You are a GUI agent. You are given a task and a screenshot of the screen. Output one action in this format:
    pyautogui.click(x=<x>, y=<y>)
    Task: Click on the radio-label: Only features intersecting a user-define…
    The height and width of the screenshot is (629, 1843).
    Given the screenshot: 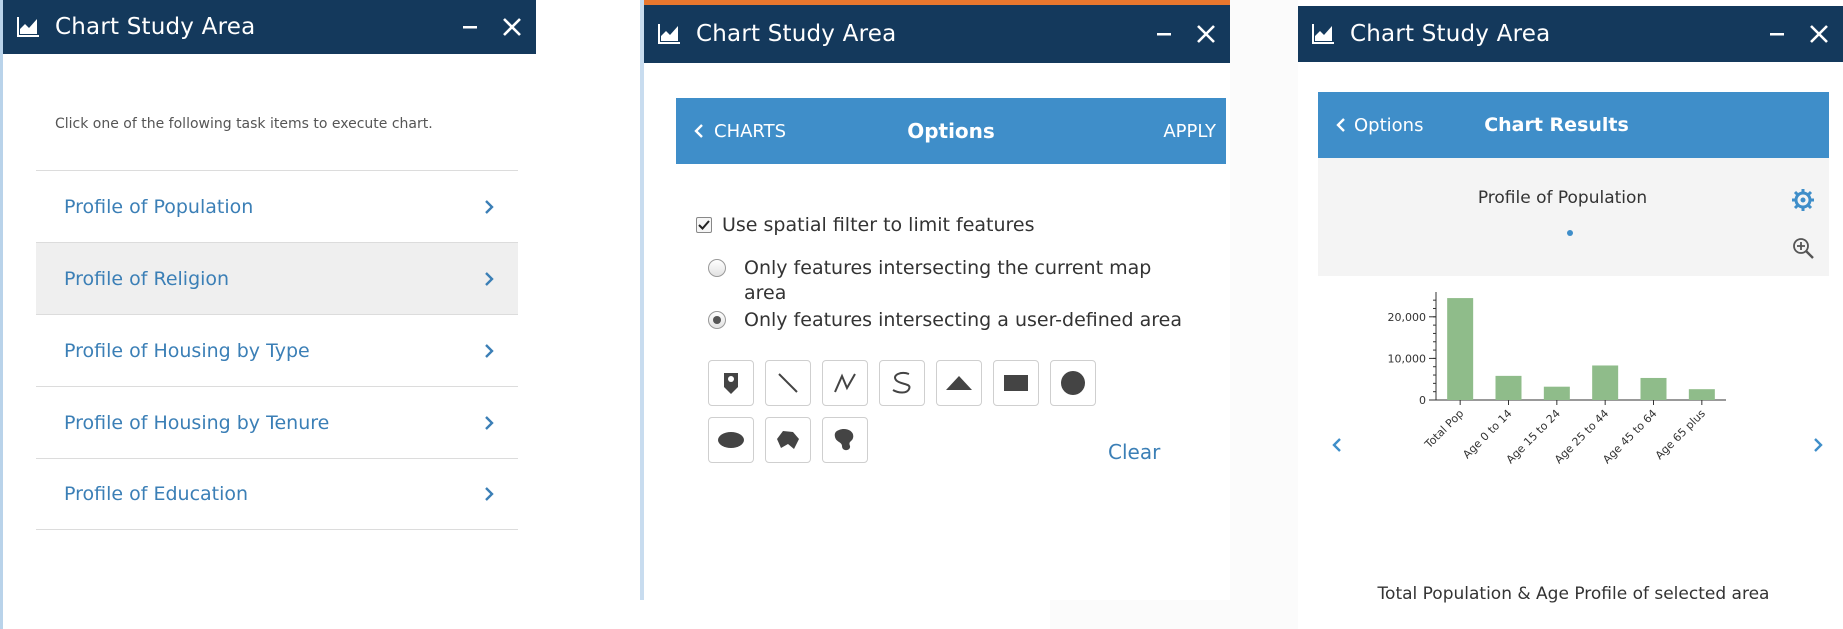 What is the action you would take?
    pyautogui.click(x=963, y=320)
    